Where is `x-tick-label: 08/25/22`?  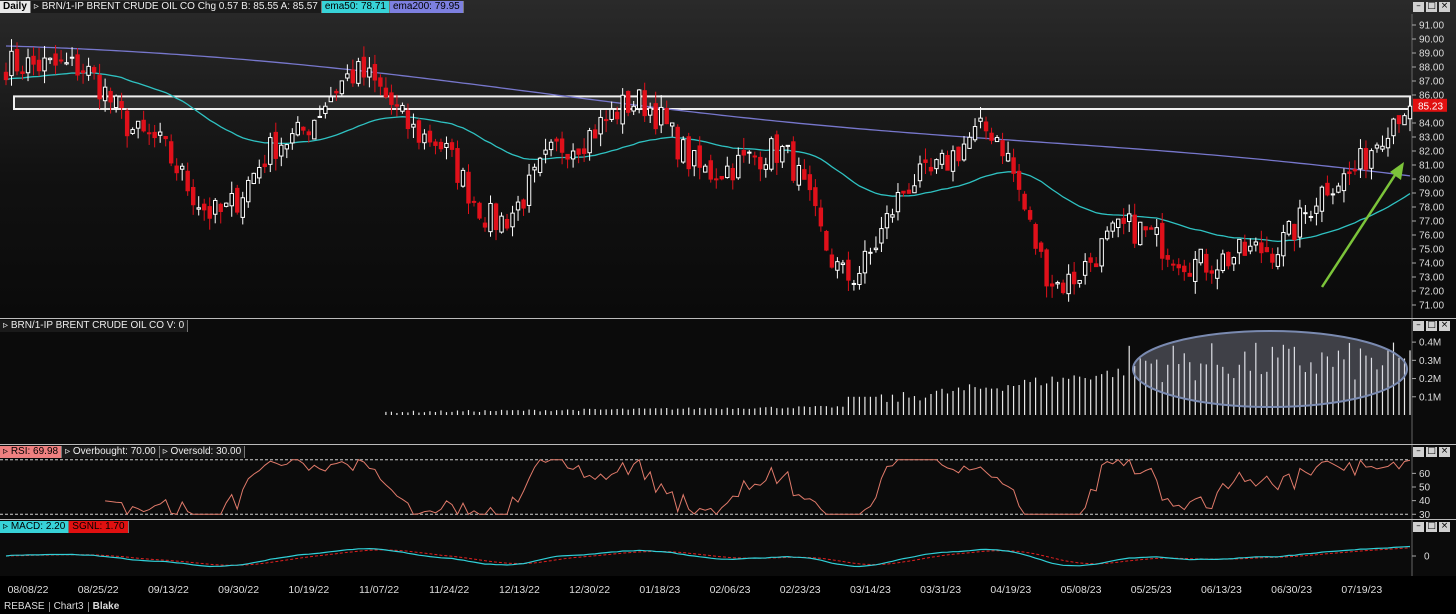 x-tick-label: 08/25/22 is located at coordinates (98, 590).